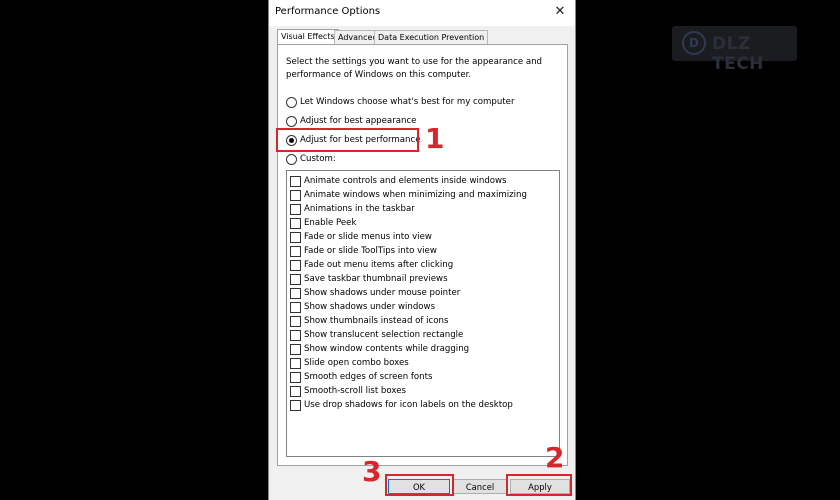 This screenshot has height=500, width=840. What do you see at coordinates (382, 293) in the screenshot?
I see `checkbox-label: Show shadows under mouse pointer` at bounding box center [382, 293].